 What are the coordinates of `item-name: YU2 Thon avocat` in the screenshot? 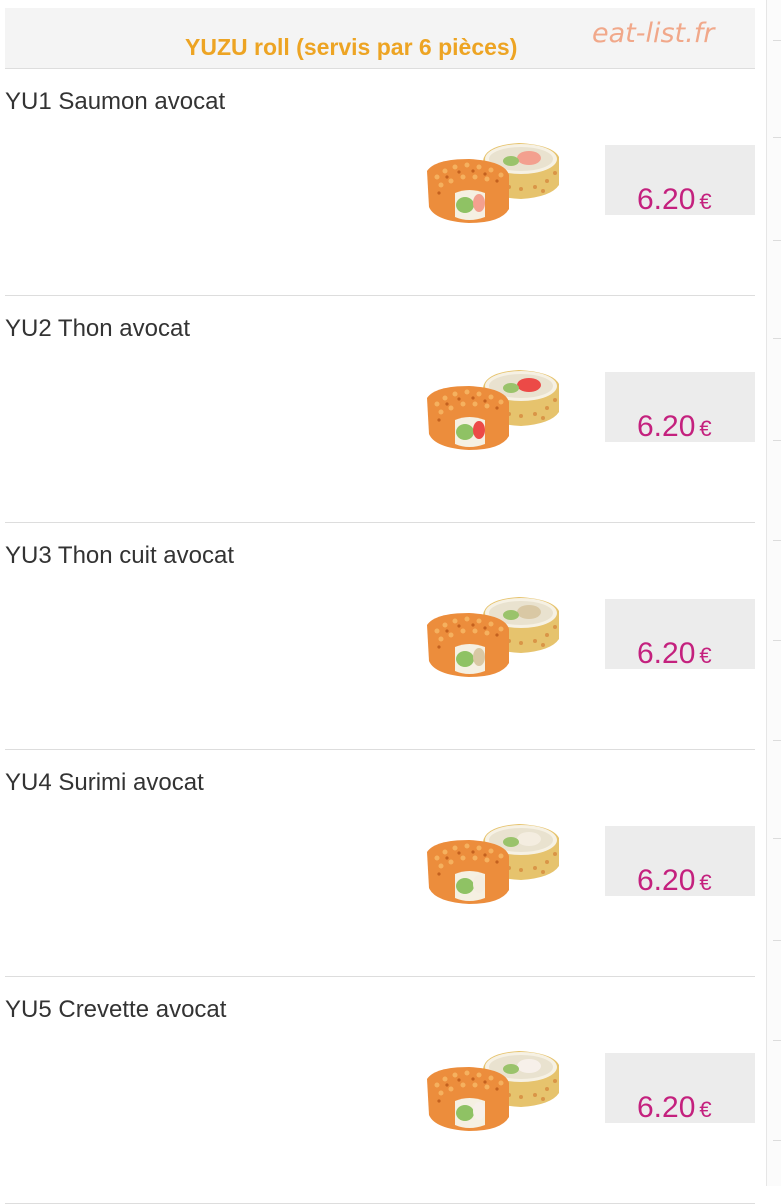 It's located at (98, 328).